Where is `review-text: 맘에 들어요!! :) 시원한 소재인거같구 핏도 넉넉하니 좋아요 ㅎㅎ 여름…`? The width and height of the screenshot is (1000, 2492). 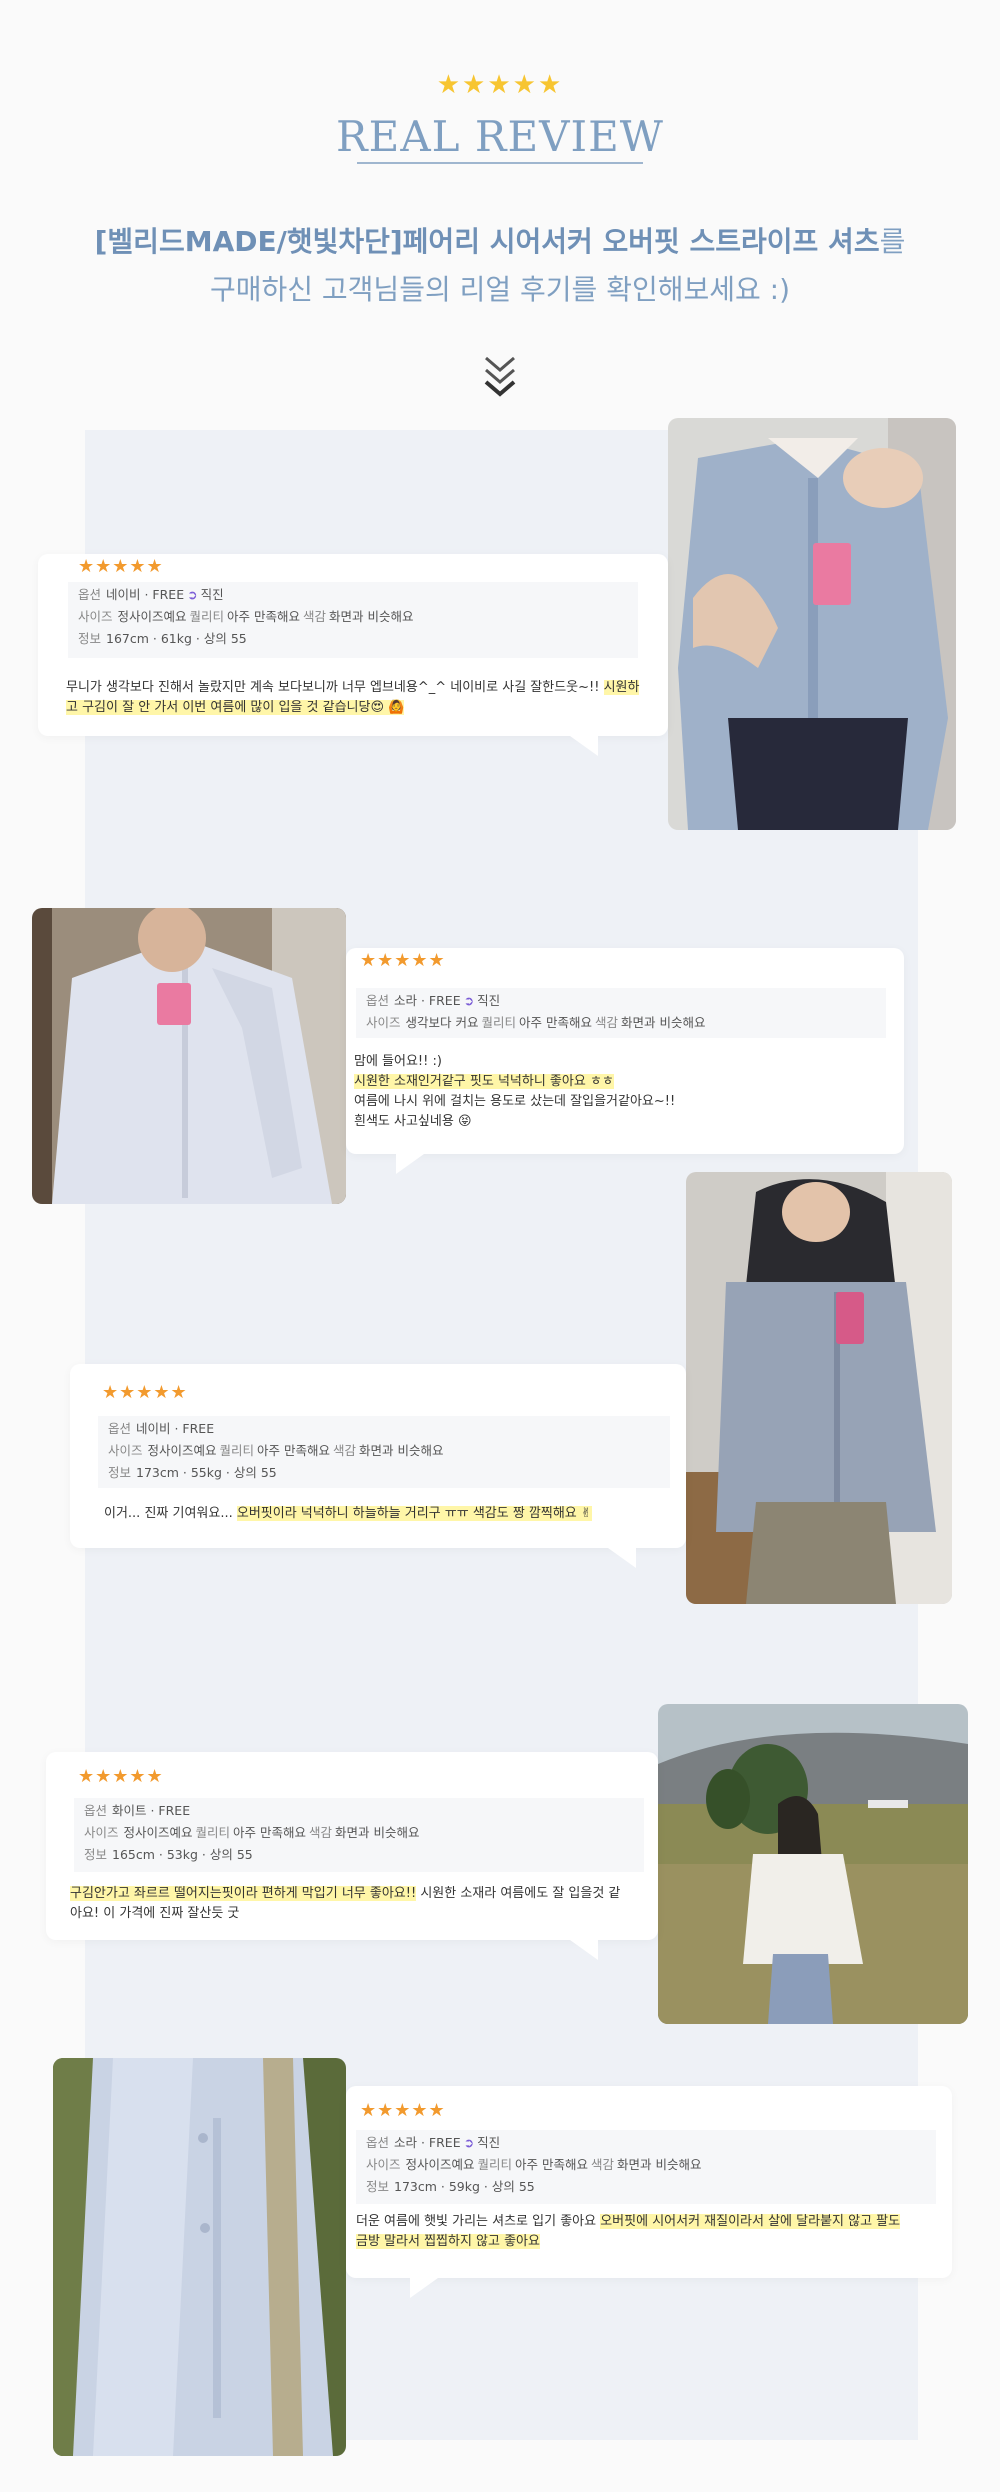 review-text: 맘에 들어요!! :) 시원한 소재인거같구 핏도 넉넉하니 좋아요 ㅎㅎ 여름… is located at coordinates (624, 1092).